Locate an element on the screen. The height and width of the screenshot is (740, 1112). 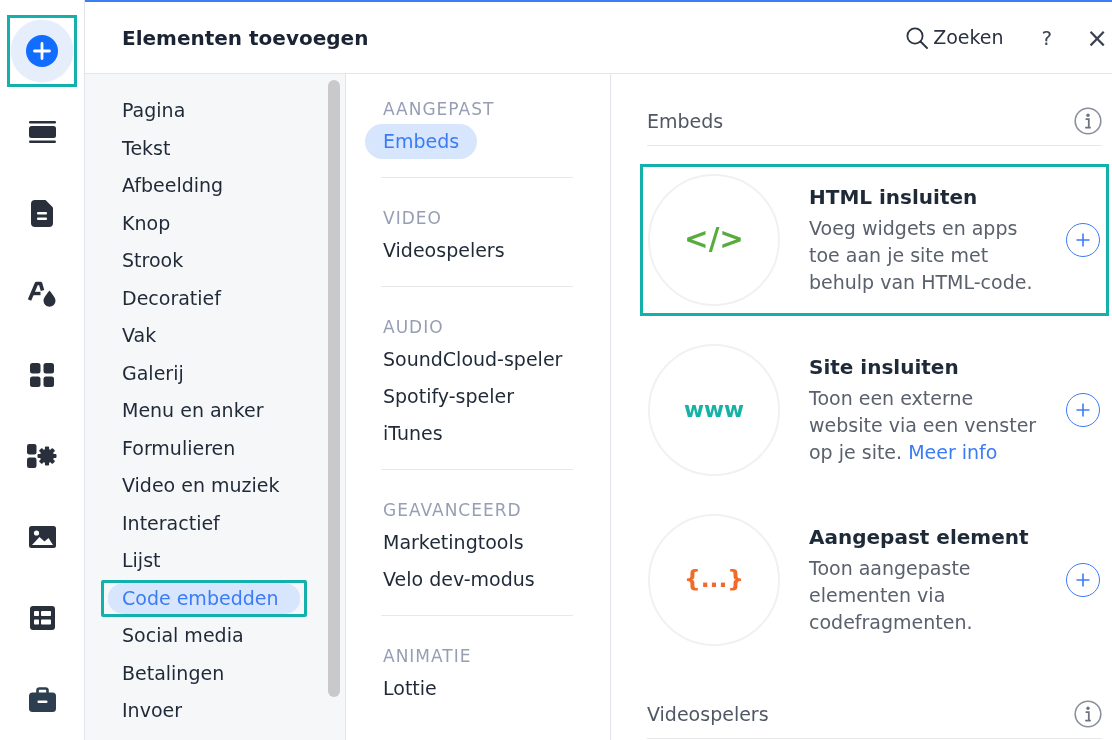
subcategory-item: Marketingtools is located at coordinates (453, 542).